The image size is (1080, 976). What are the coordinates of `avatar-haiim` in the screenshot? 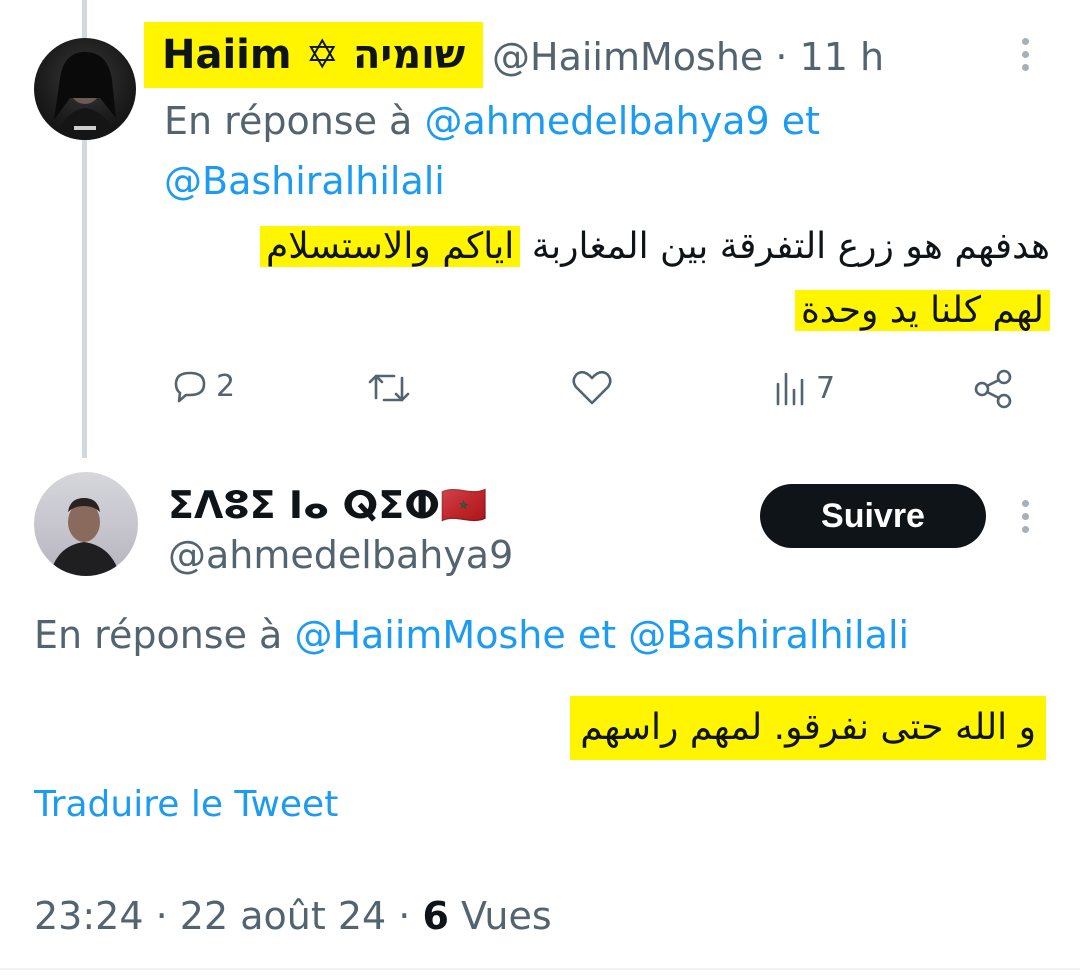 It's located at (85, 89).